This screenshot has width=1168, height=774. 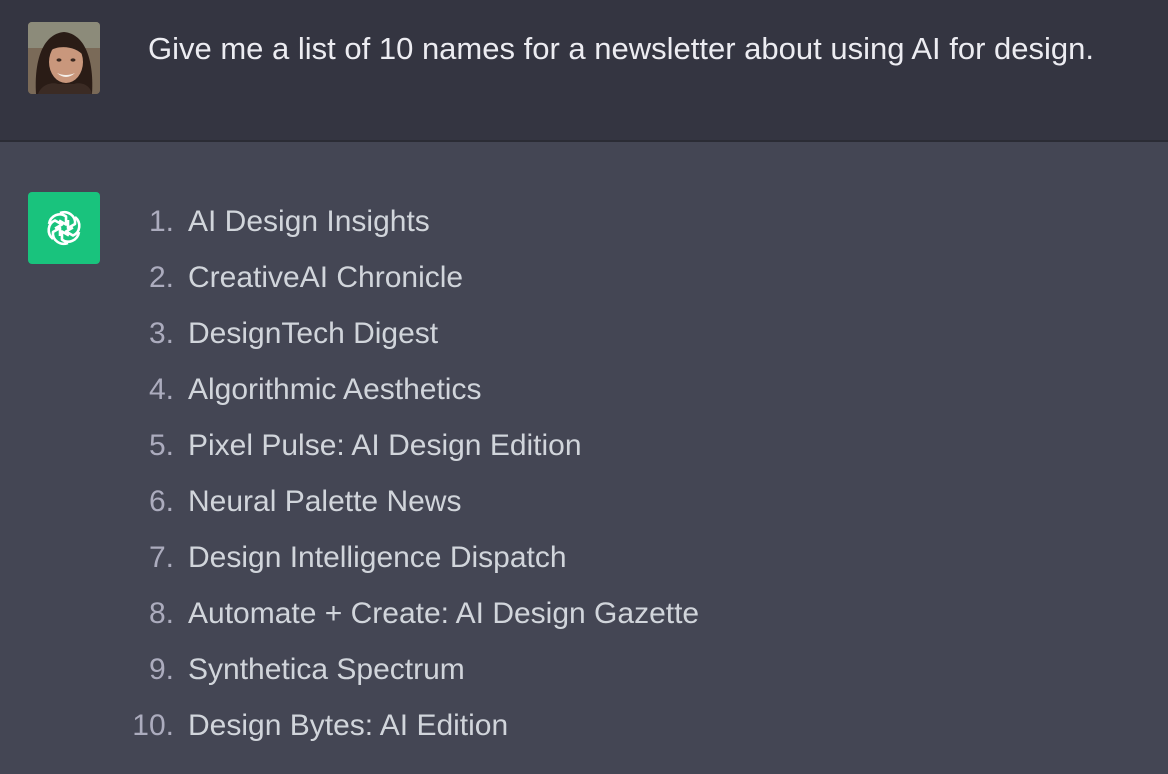 I want to click on list-item-text: Synthetica Spectrum, so click(x=326, y=669).